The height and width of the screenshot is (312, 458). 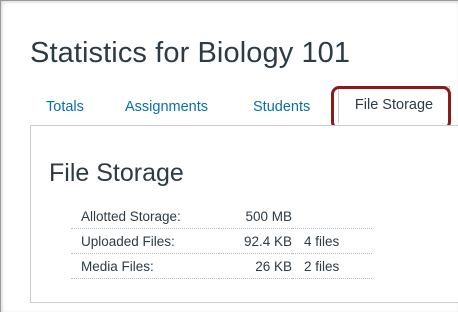 I want to click on tab-totals: Totals, so click(x=65, y=107).